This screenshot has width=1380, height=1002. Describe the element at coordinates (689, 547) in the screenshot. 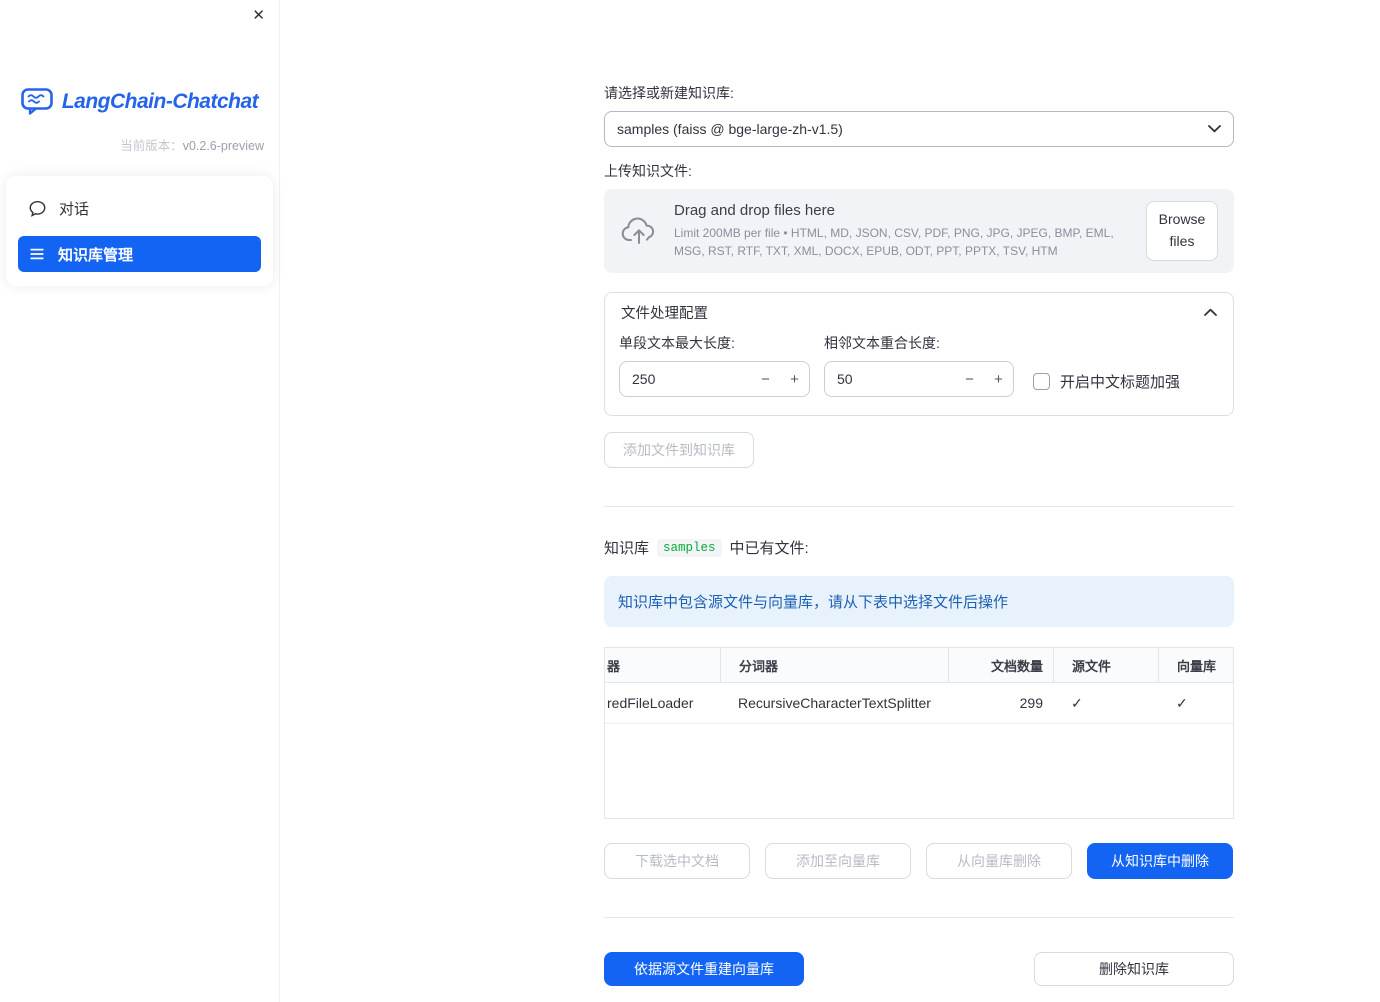

I see `kb-name-code: samples` at that location.